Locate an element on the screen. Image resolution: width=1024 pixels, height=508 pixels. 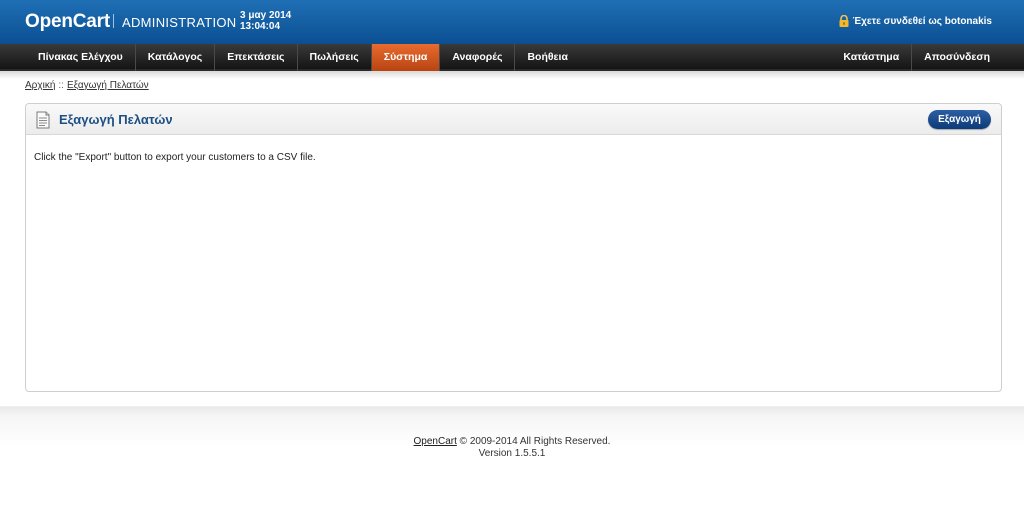
login-status-text: Έχετε συνδεθεί ως botonakis is located at coordinates (922, 21).